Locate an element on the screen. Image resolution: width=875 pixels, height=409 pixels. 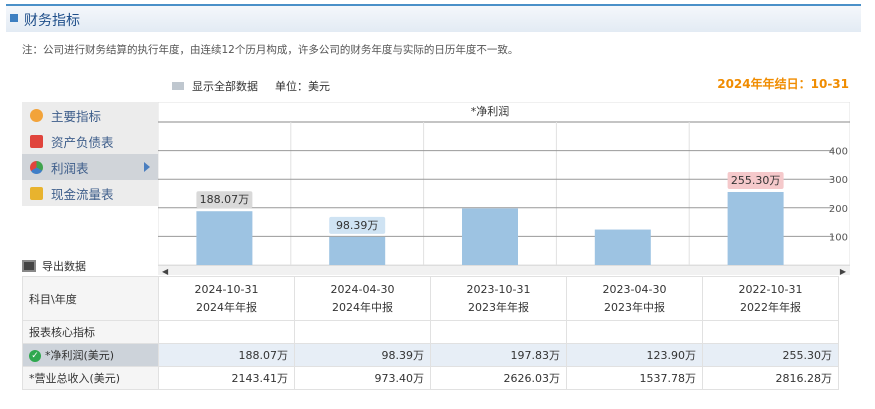
chart-scrollbar: ◀ ▶ is located at coordinates (504, 270).